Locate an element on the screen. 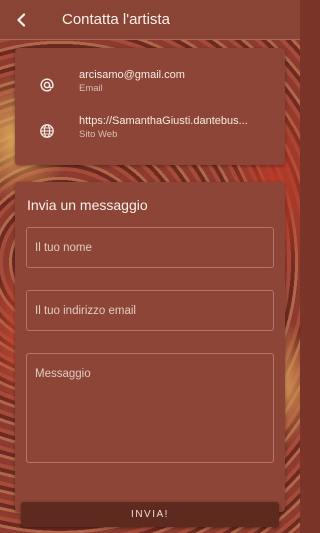 This screenshot has height=533, width=320. chevron-left-icon is located at coordinates (21, 19).